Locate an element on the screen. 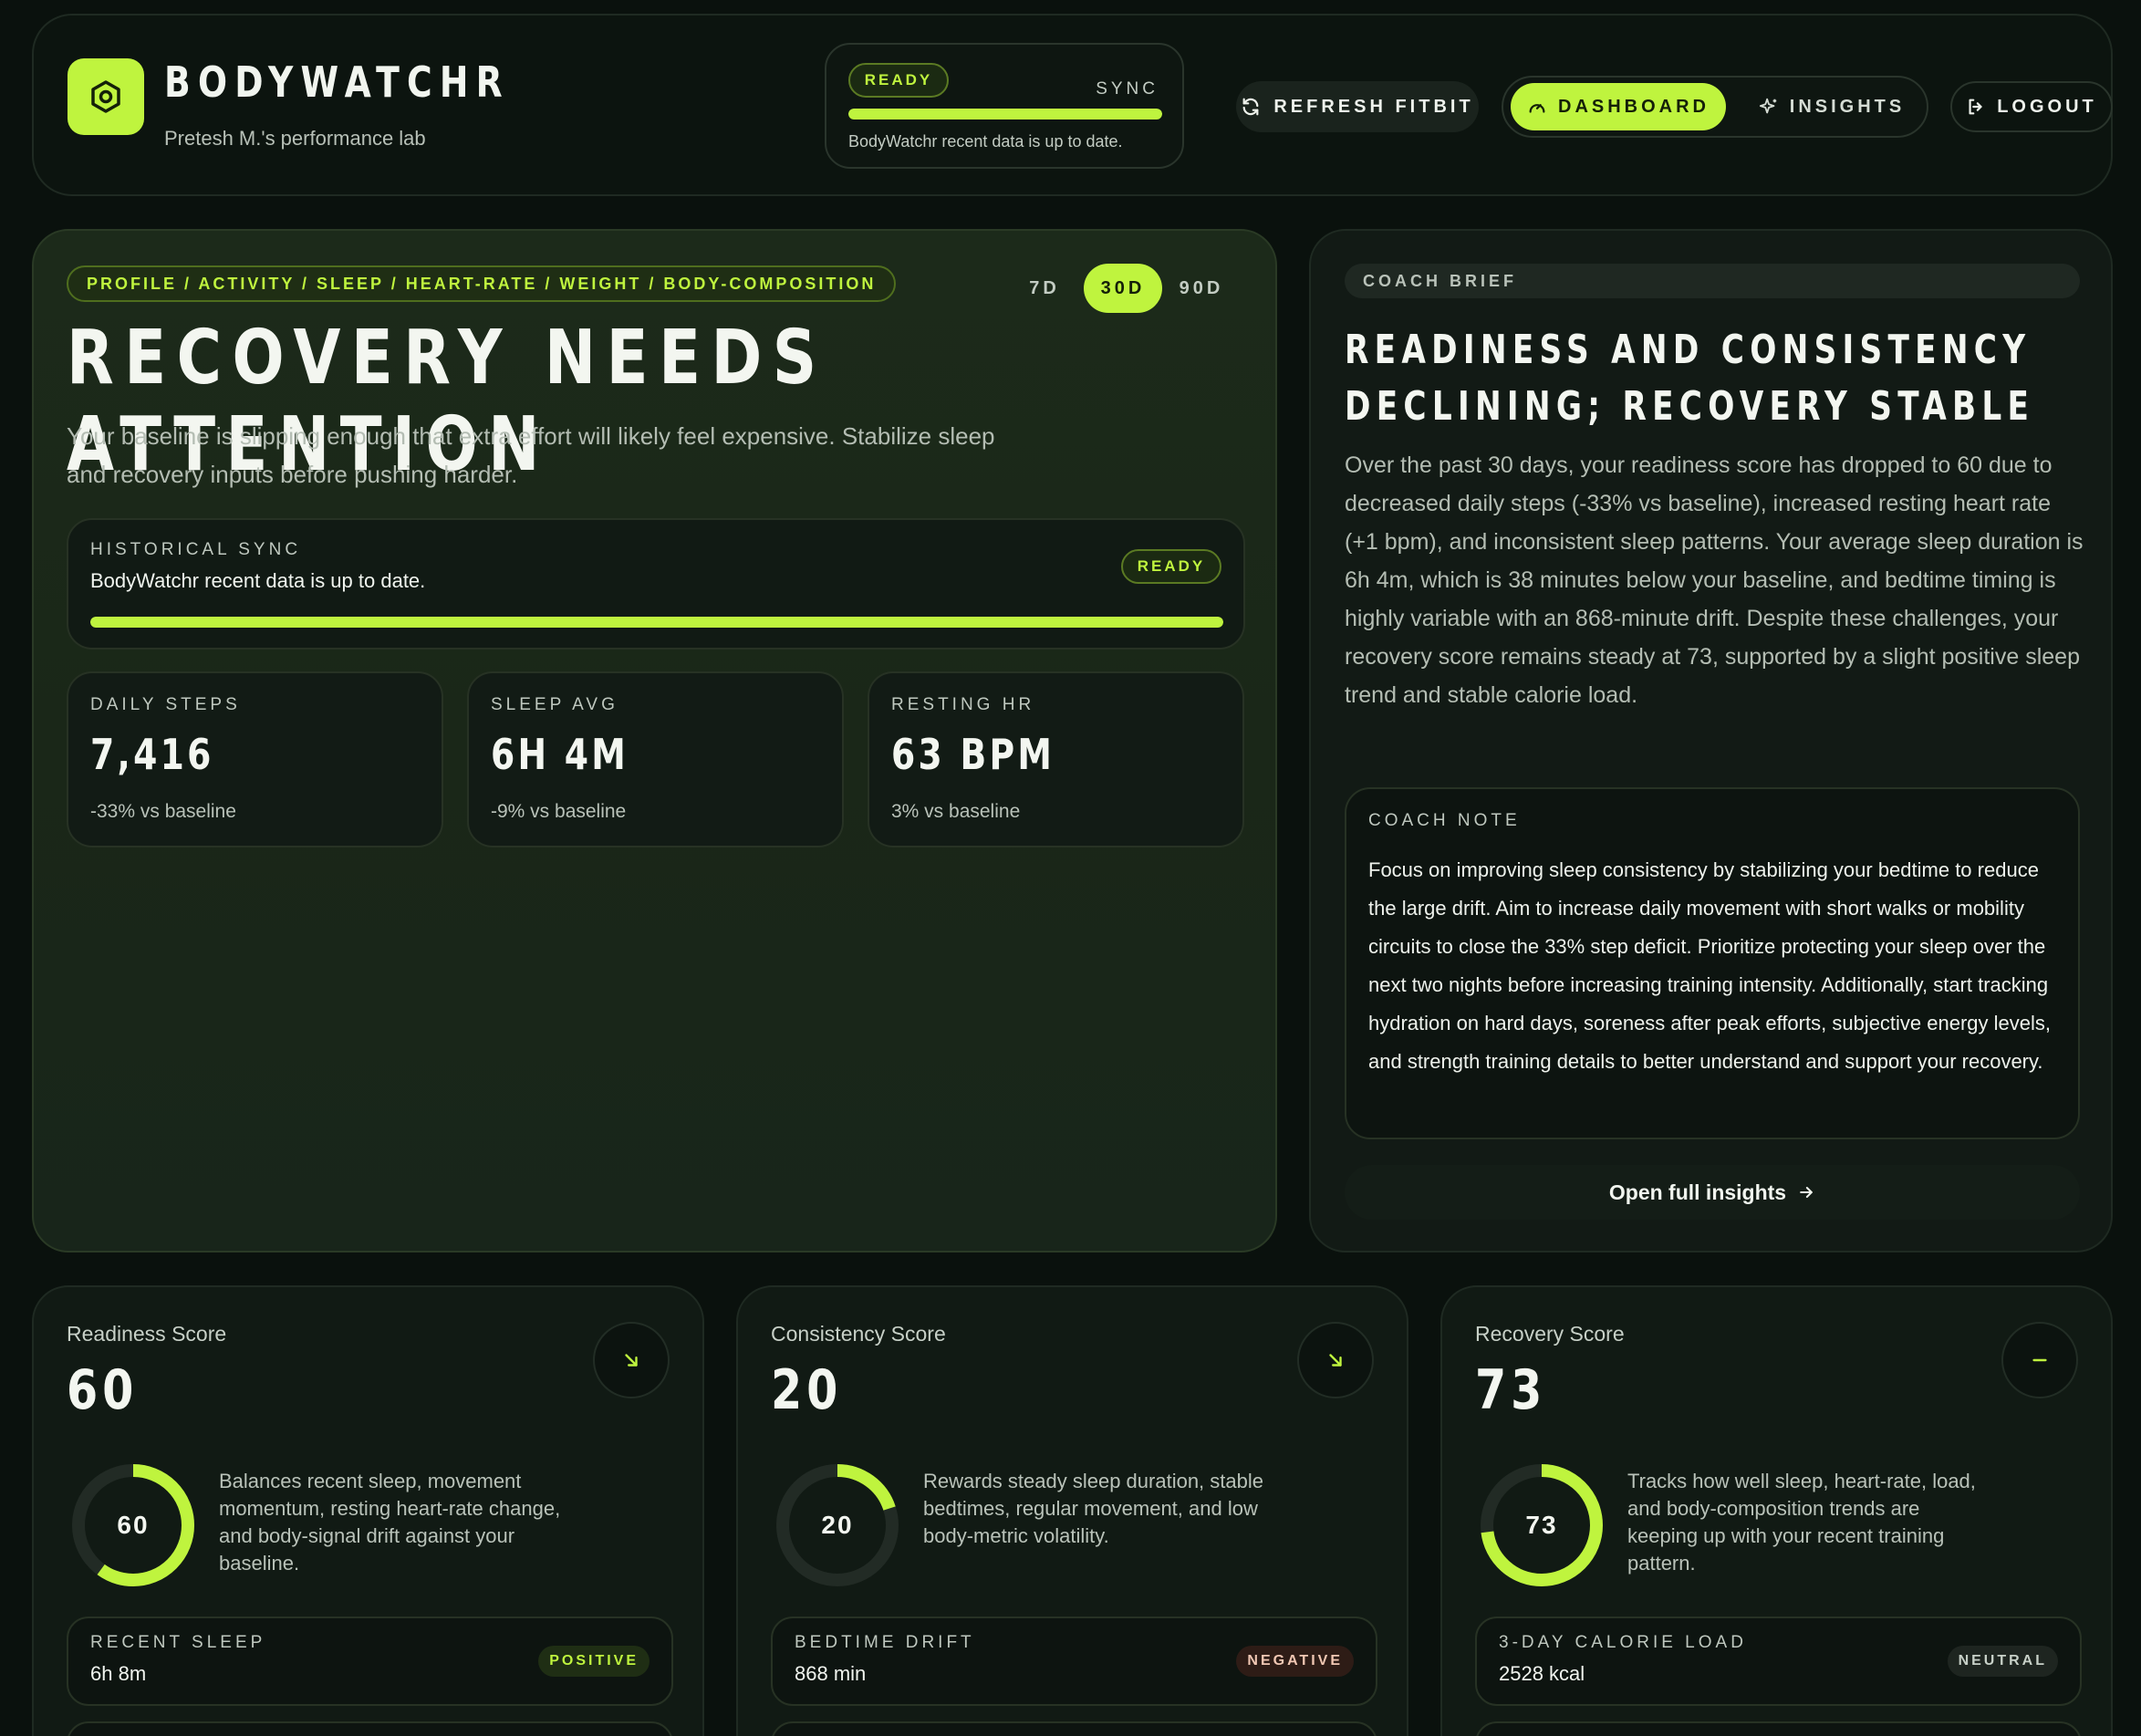 The width and height of the screenshot is (2141, 1736). refresh-fitbit-label: REFRESH FITBIT is located at coordinates (1373, 106).